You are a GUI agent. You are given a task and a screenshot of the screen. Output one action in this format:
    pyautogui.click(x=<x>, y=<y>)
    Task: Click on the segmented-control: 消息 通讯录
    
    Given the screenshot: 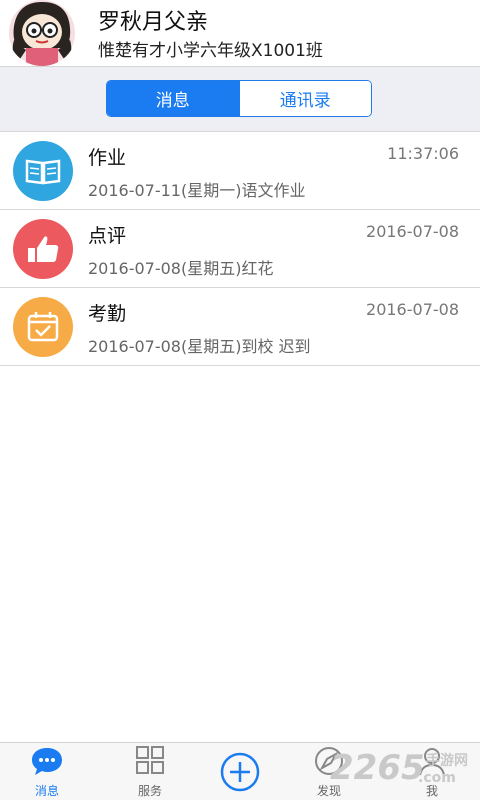 What is the action you would take?
    pyautogui.click(x=239, y=98)
    